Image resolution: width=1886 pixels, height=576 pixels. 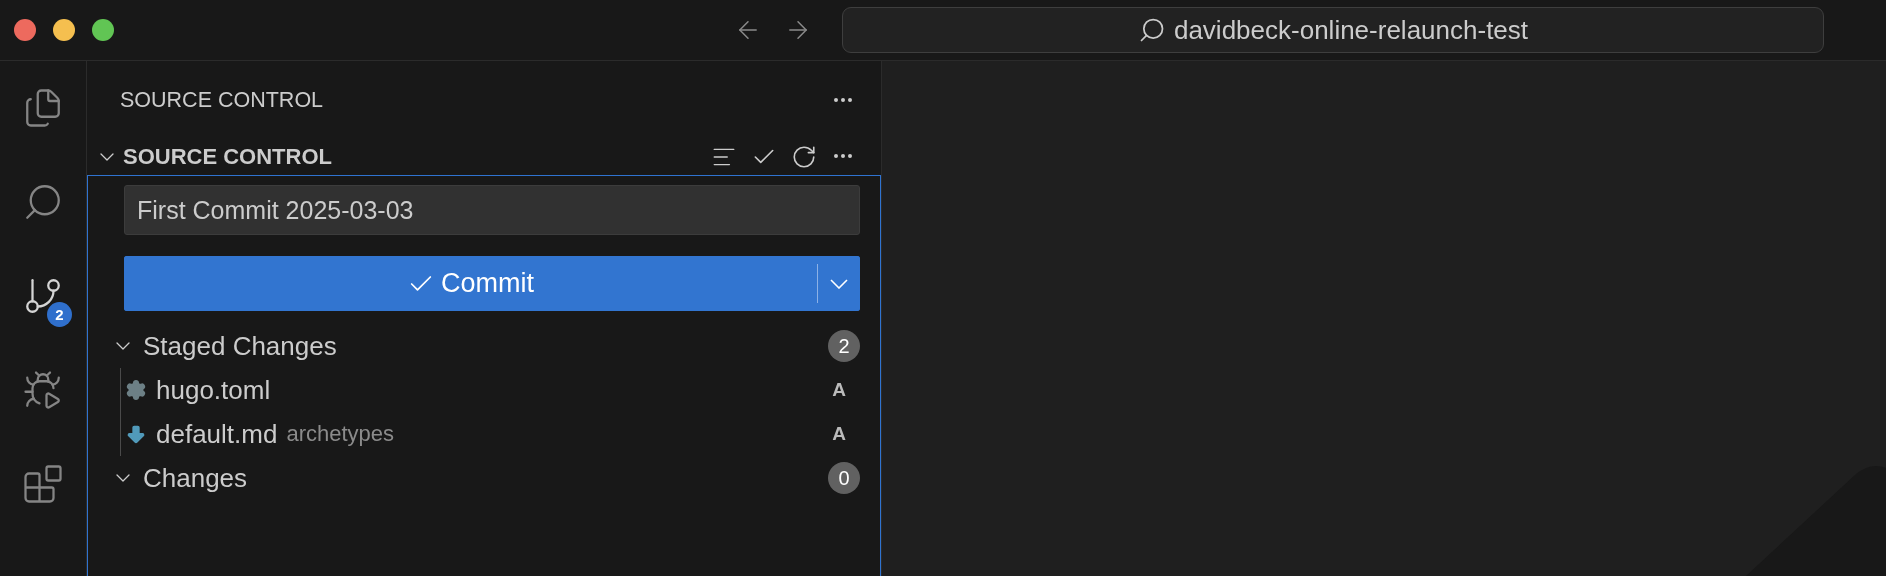 What do you see at coordinates (804, 157) in the screenshot?
I see `refresh-icon` at bounding box center [804, 157].